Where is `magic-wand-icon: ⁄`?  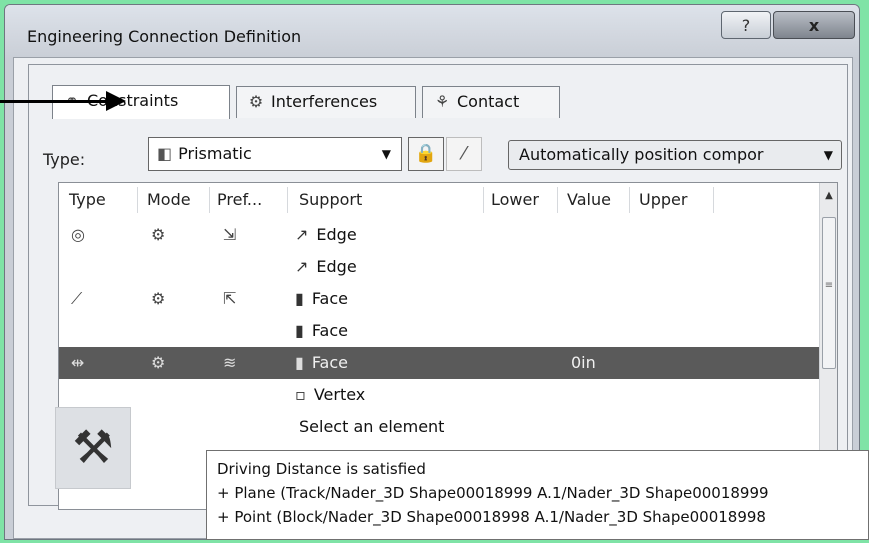
magic-wand-icon: ⁄ is located at coordinates (464, 153).